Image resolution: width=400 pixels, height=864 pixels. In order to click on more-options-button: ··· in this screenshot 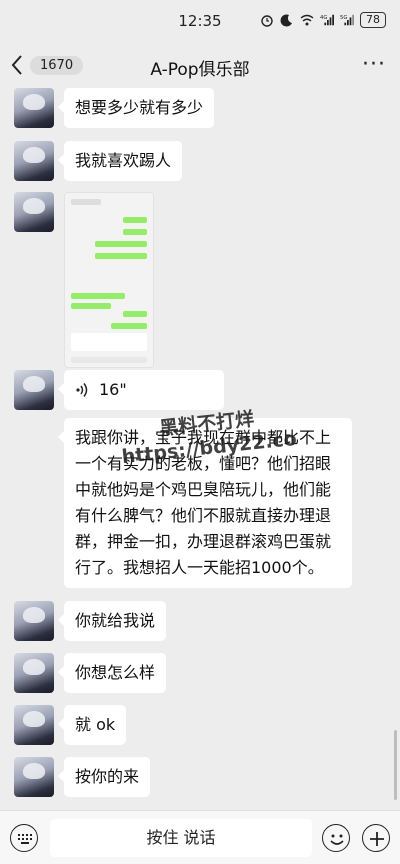, I will do `click(374, 64)`.